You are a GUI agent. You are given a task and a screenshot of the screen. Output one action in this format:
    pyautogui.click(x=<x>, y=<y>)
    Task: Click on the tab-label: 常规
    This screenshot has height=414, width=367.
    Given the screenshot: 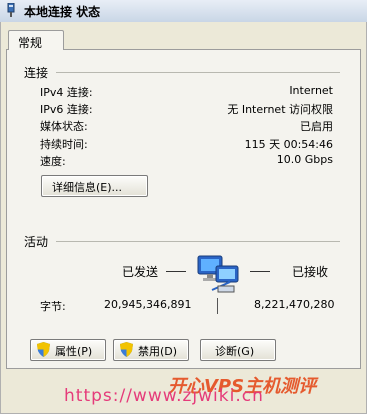 What is the action you would take?
    pyautogui.click(x=30, y=43)
    